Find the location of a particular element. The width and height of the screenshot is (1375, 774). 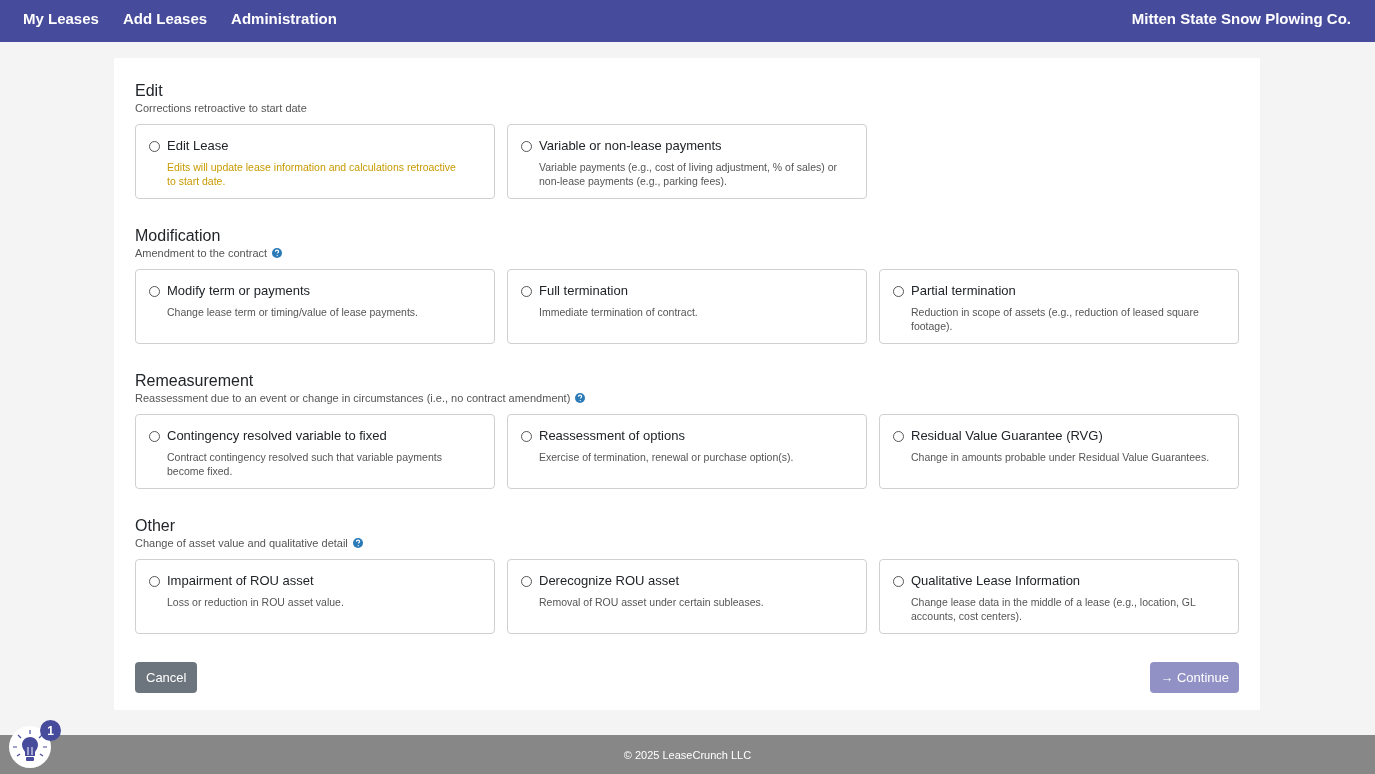

option-label: Derecognize ROU asset is located at coordinates (610, 580).